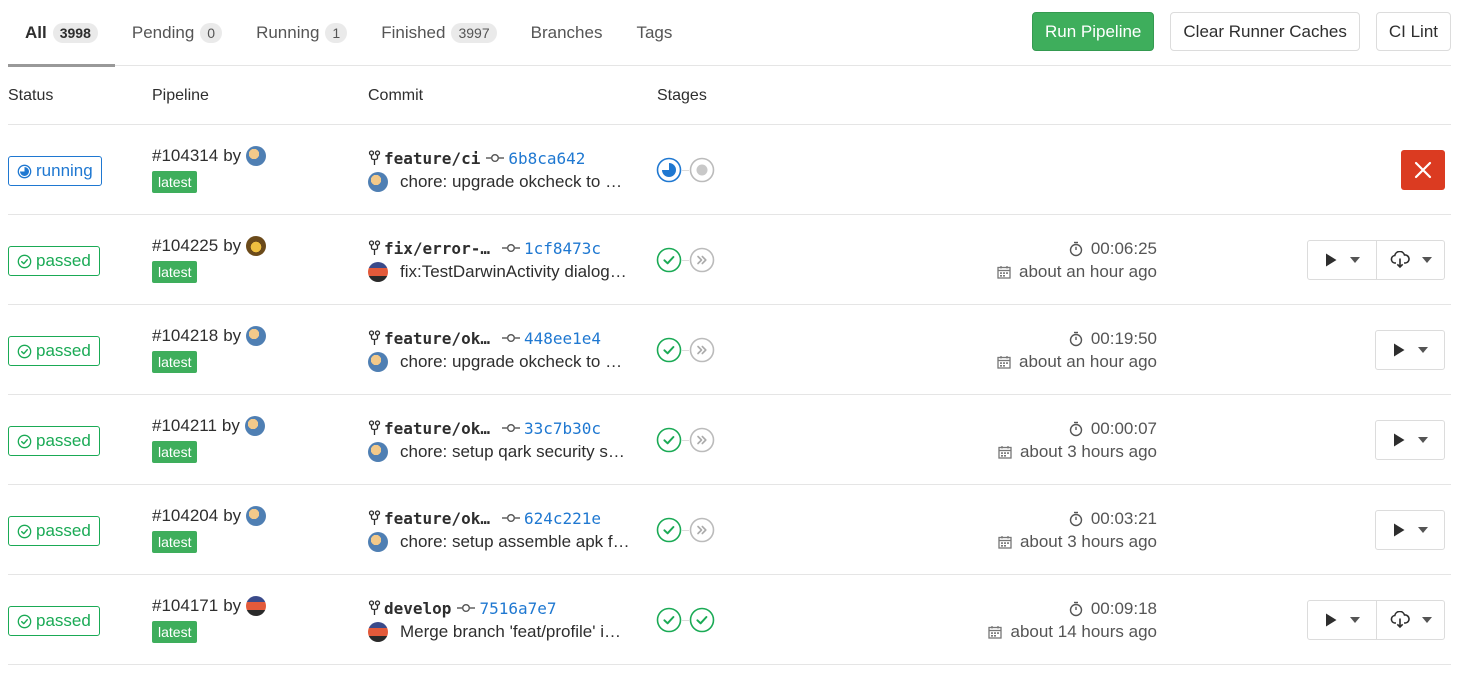 This screenshot has width=1465, height=680. What do you see at coordinates (682, 95) in the screenshot?
I see `column-stages: Stages` at bounding box center [682, 95].